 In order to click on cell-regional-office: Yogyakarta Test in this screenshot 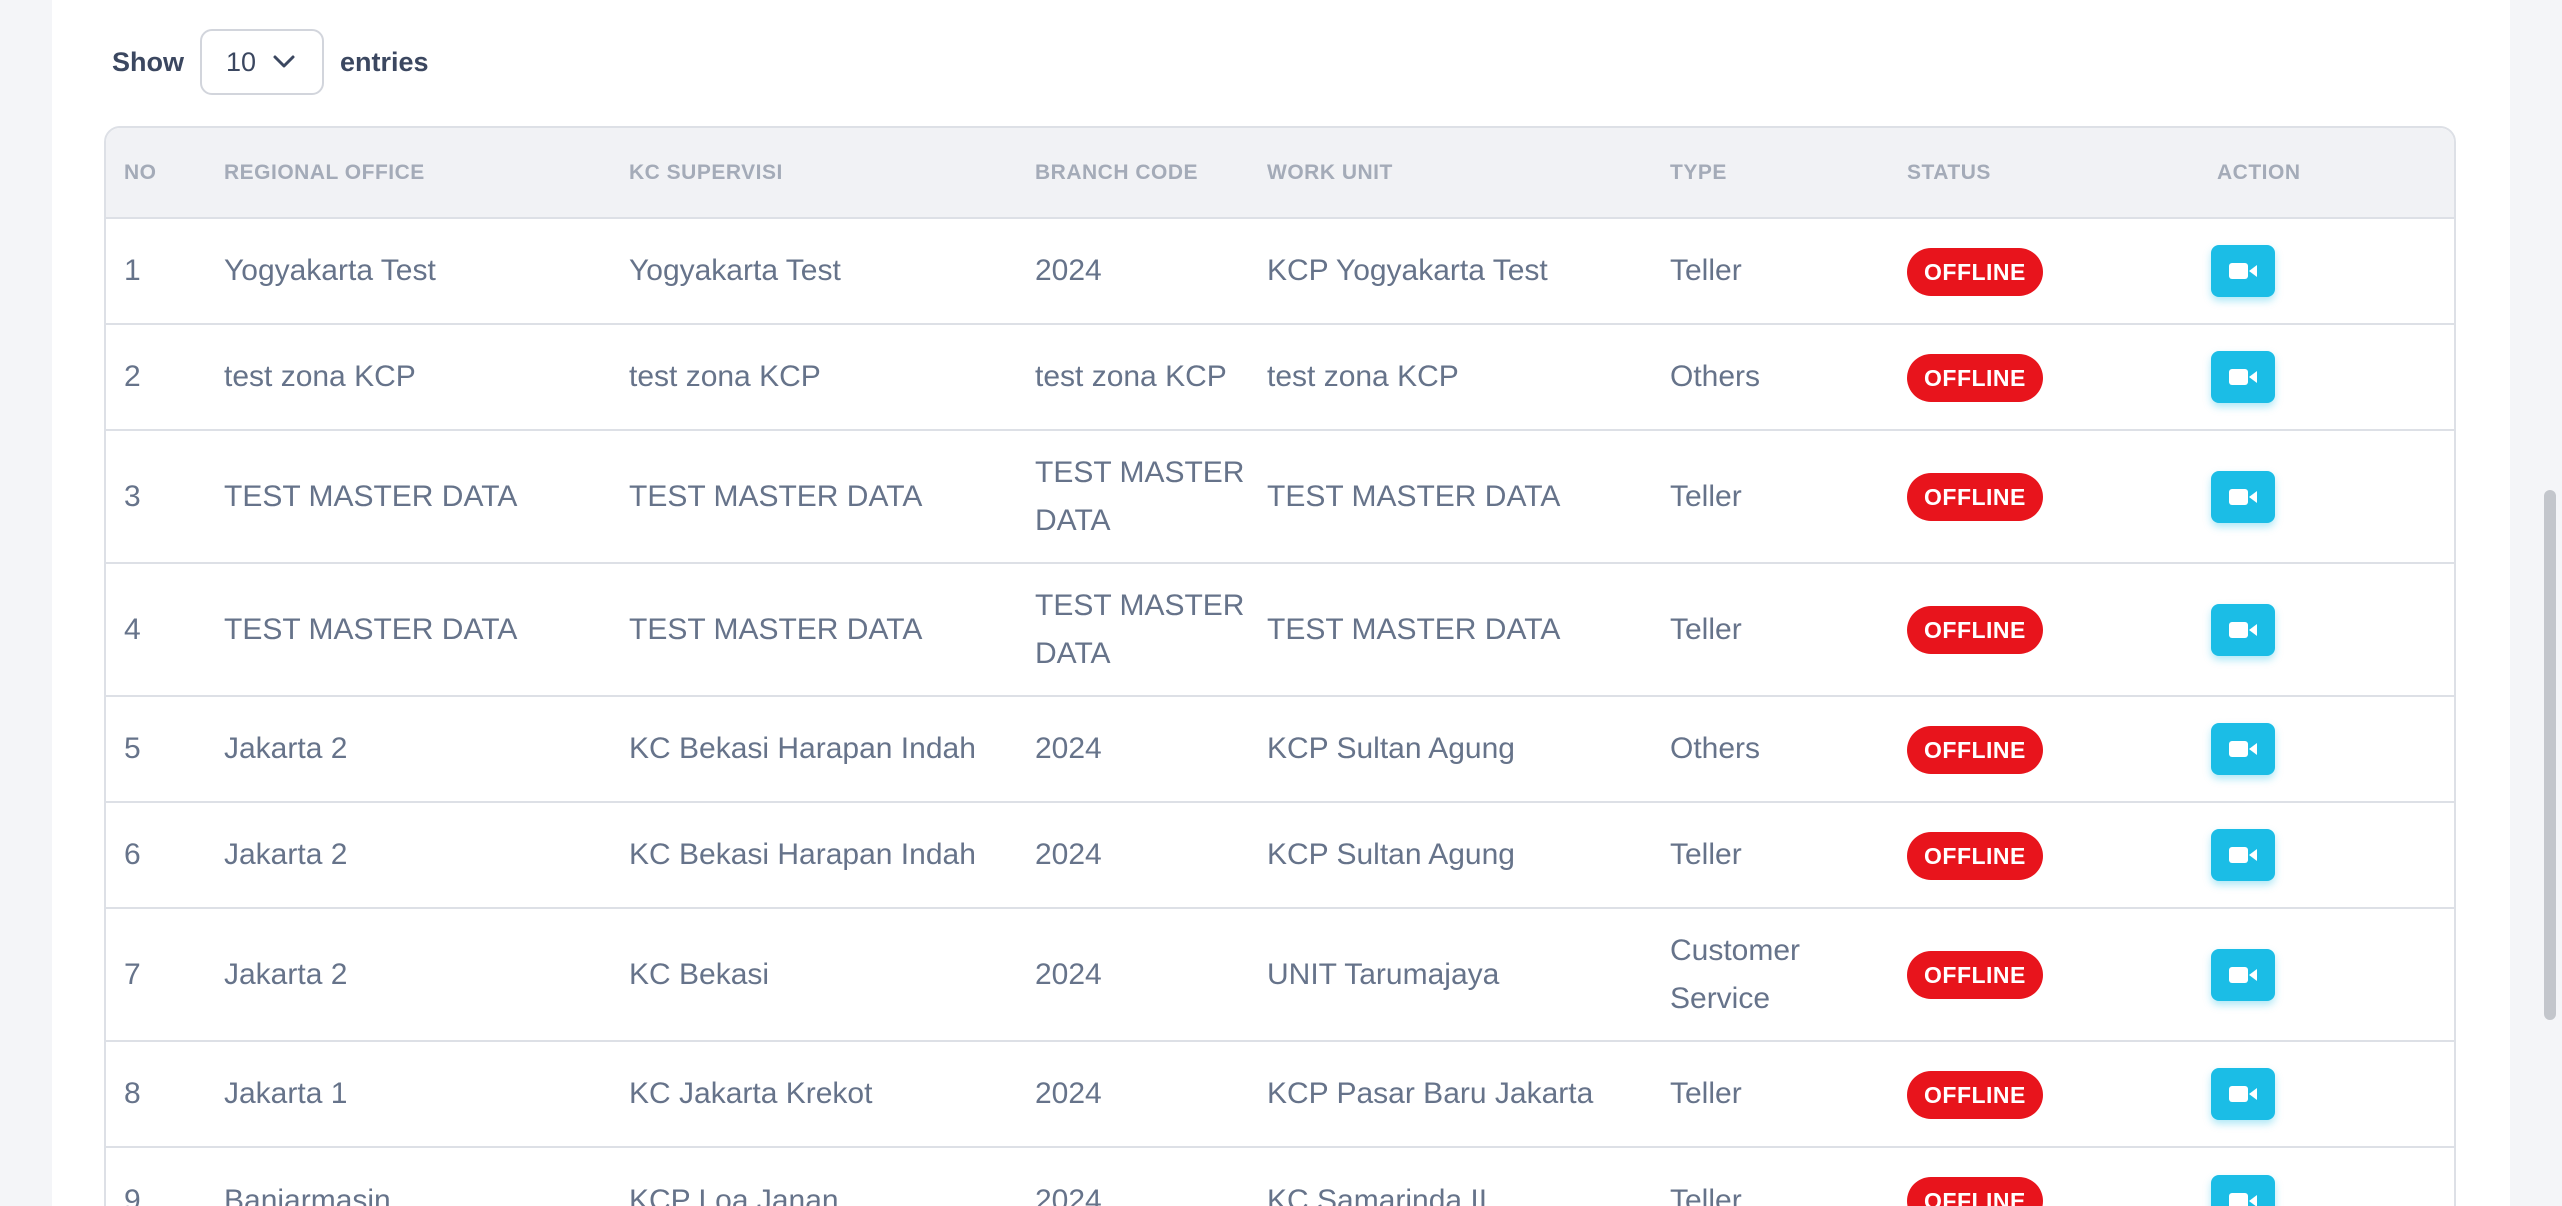, I will do `click(408, 270)`.